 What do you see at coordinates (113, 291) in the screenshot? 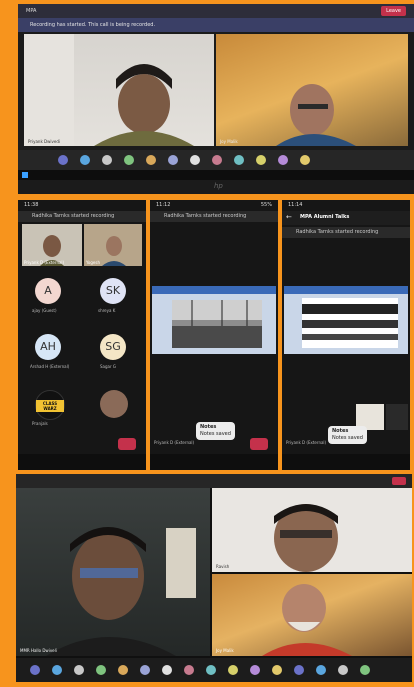
I see `participant-avatar: SK` at bounding box center [113, 291].